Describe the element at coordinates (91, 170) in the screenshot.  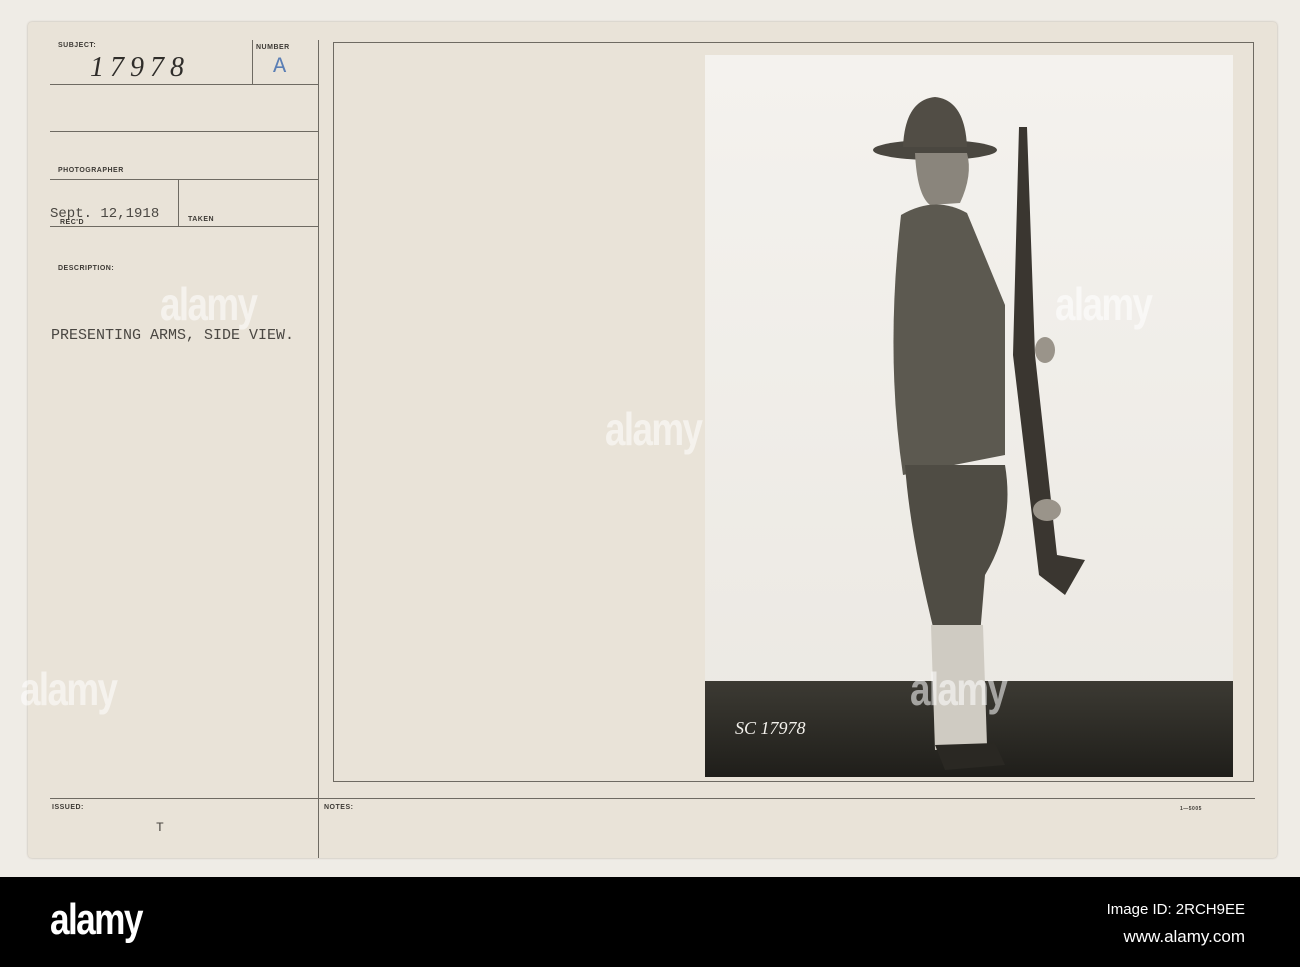
I see `photographer-label: PHOTOGRAPHER` at that location.